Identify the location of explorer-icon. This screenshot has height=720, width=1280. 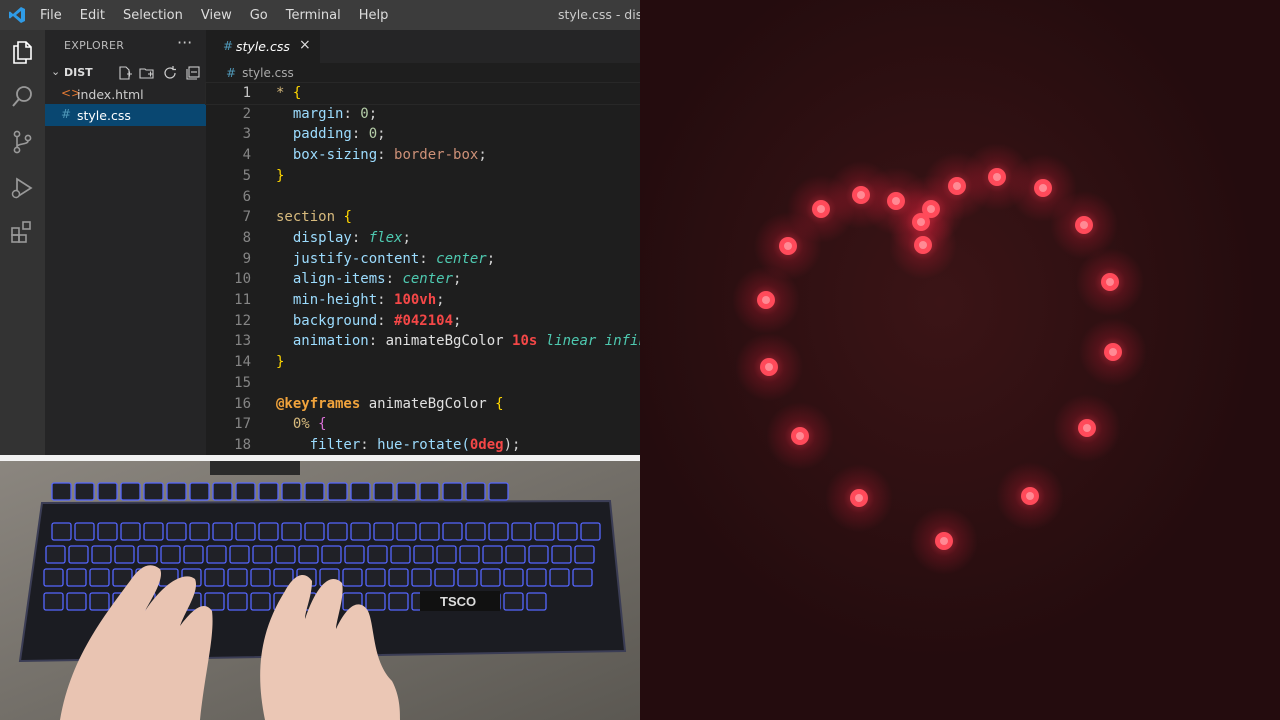
(22, 51).